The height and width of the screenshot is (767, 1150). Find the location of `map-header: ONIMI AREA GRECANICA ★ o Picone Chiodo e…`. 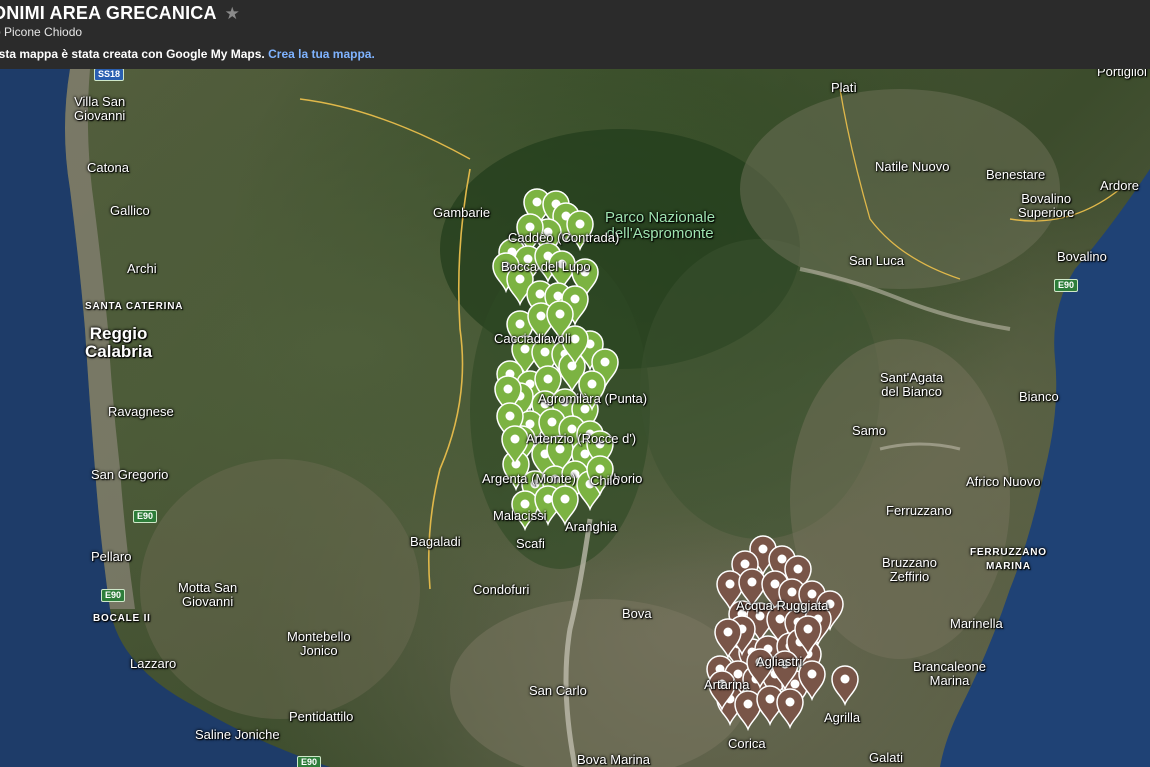

map-header: ONIMI AREA GRECANICA ★ o Picone Chiodo e… is located at coordinates (575, 34).